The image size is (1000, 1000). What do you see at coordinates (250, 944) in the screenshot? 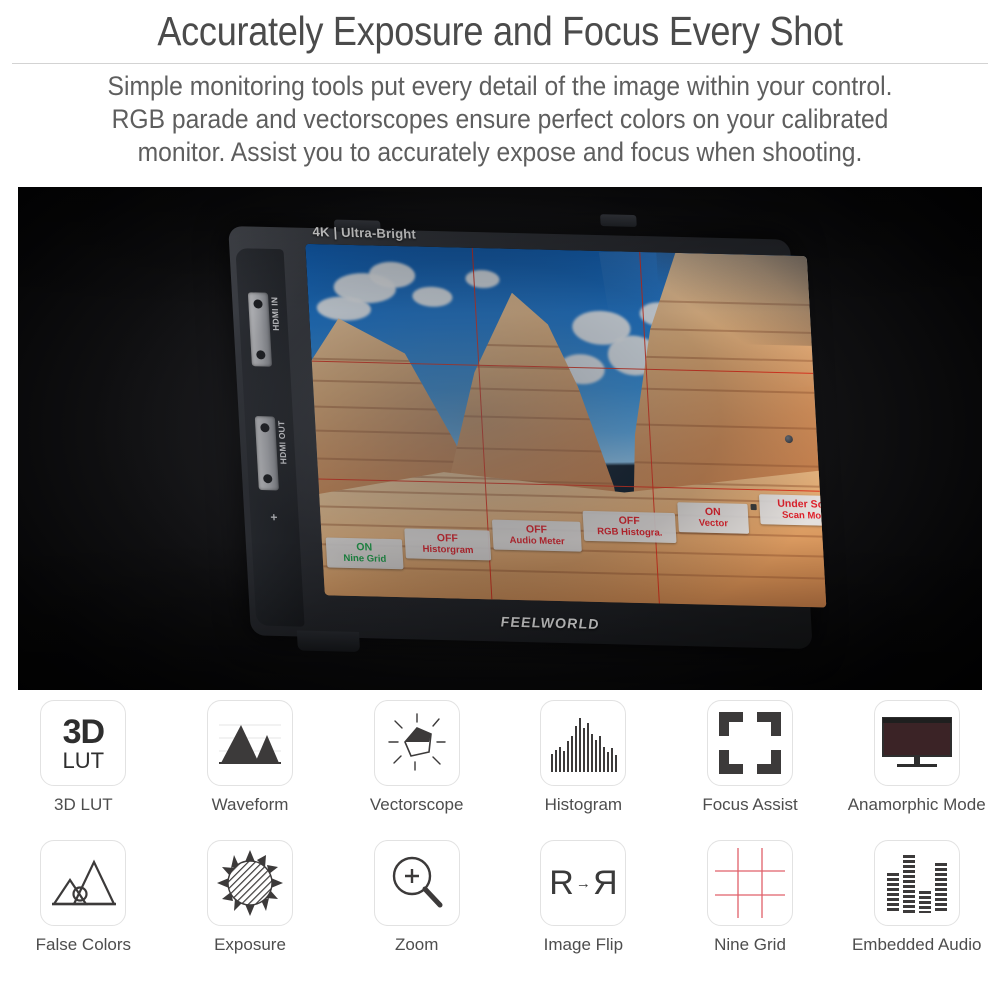
I see `feature-label: Exposure` at bounding box center [250, 944].